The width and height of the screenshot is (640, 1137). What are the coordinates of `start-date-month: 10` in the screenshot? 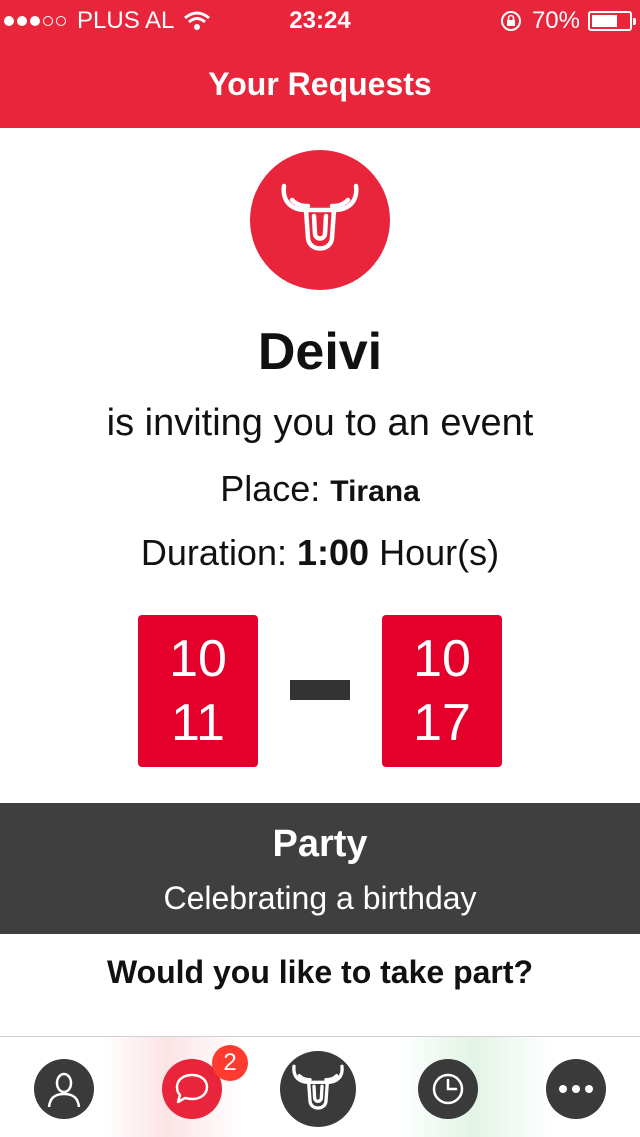 It's located at (198, 659).